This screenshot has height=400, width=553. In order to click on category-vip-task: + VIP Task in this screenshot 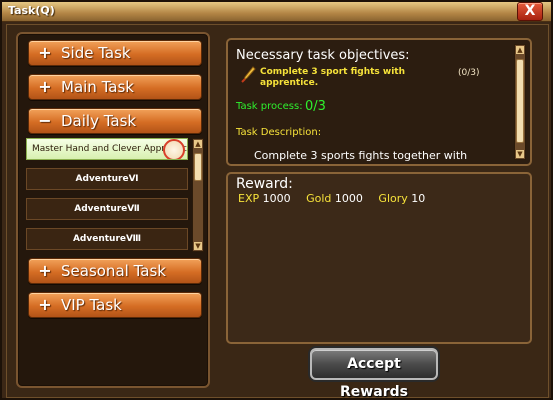, I will do `click(115, 305)`.